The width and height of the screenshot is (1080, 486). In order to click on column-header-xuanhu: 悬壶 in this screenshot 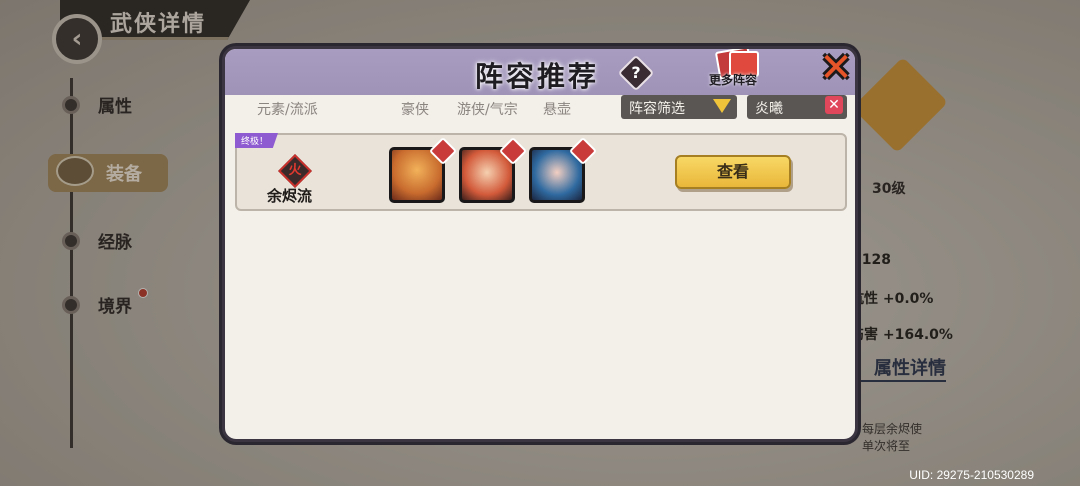, I will do `click(557, 109)`.